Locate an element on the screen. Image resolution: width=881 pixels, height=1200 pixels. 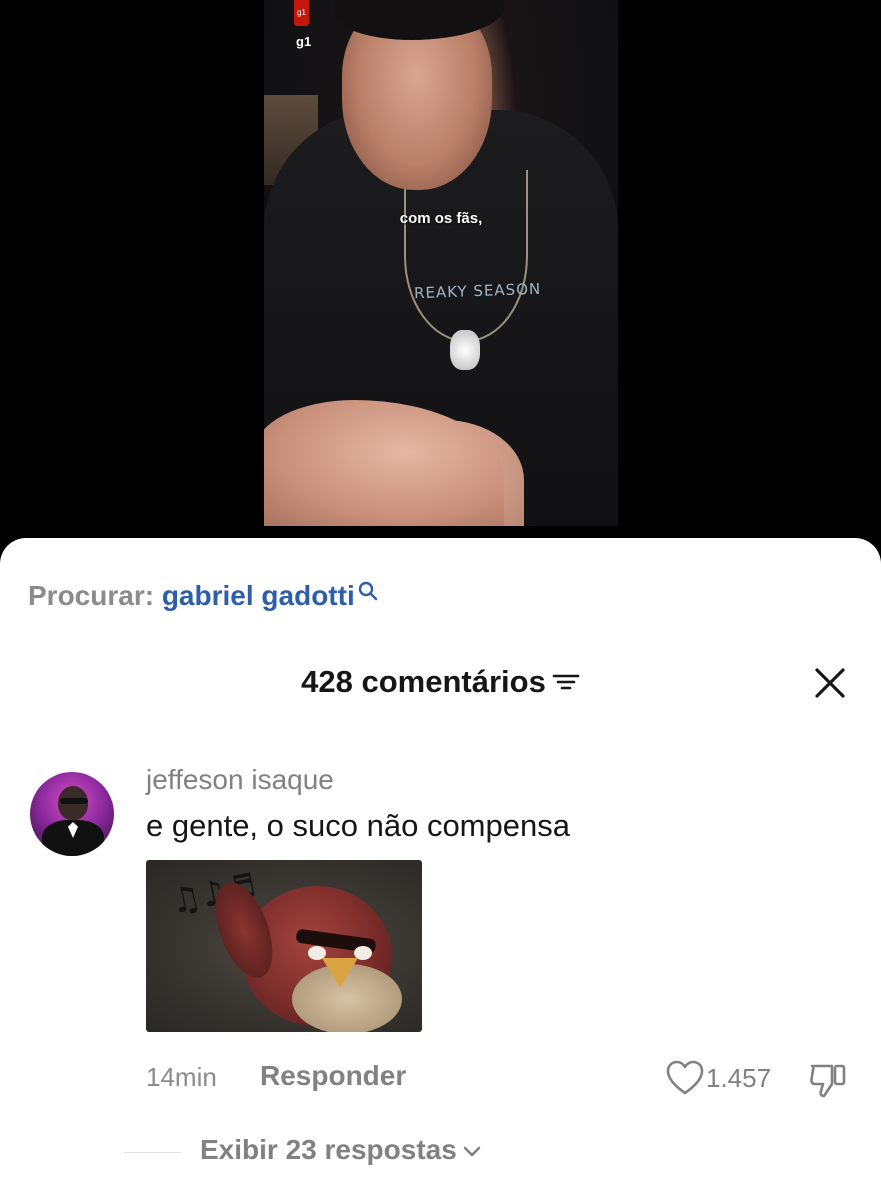
comments-header: 428 comentários is located at coordinates (440, 684).